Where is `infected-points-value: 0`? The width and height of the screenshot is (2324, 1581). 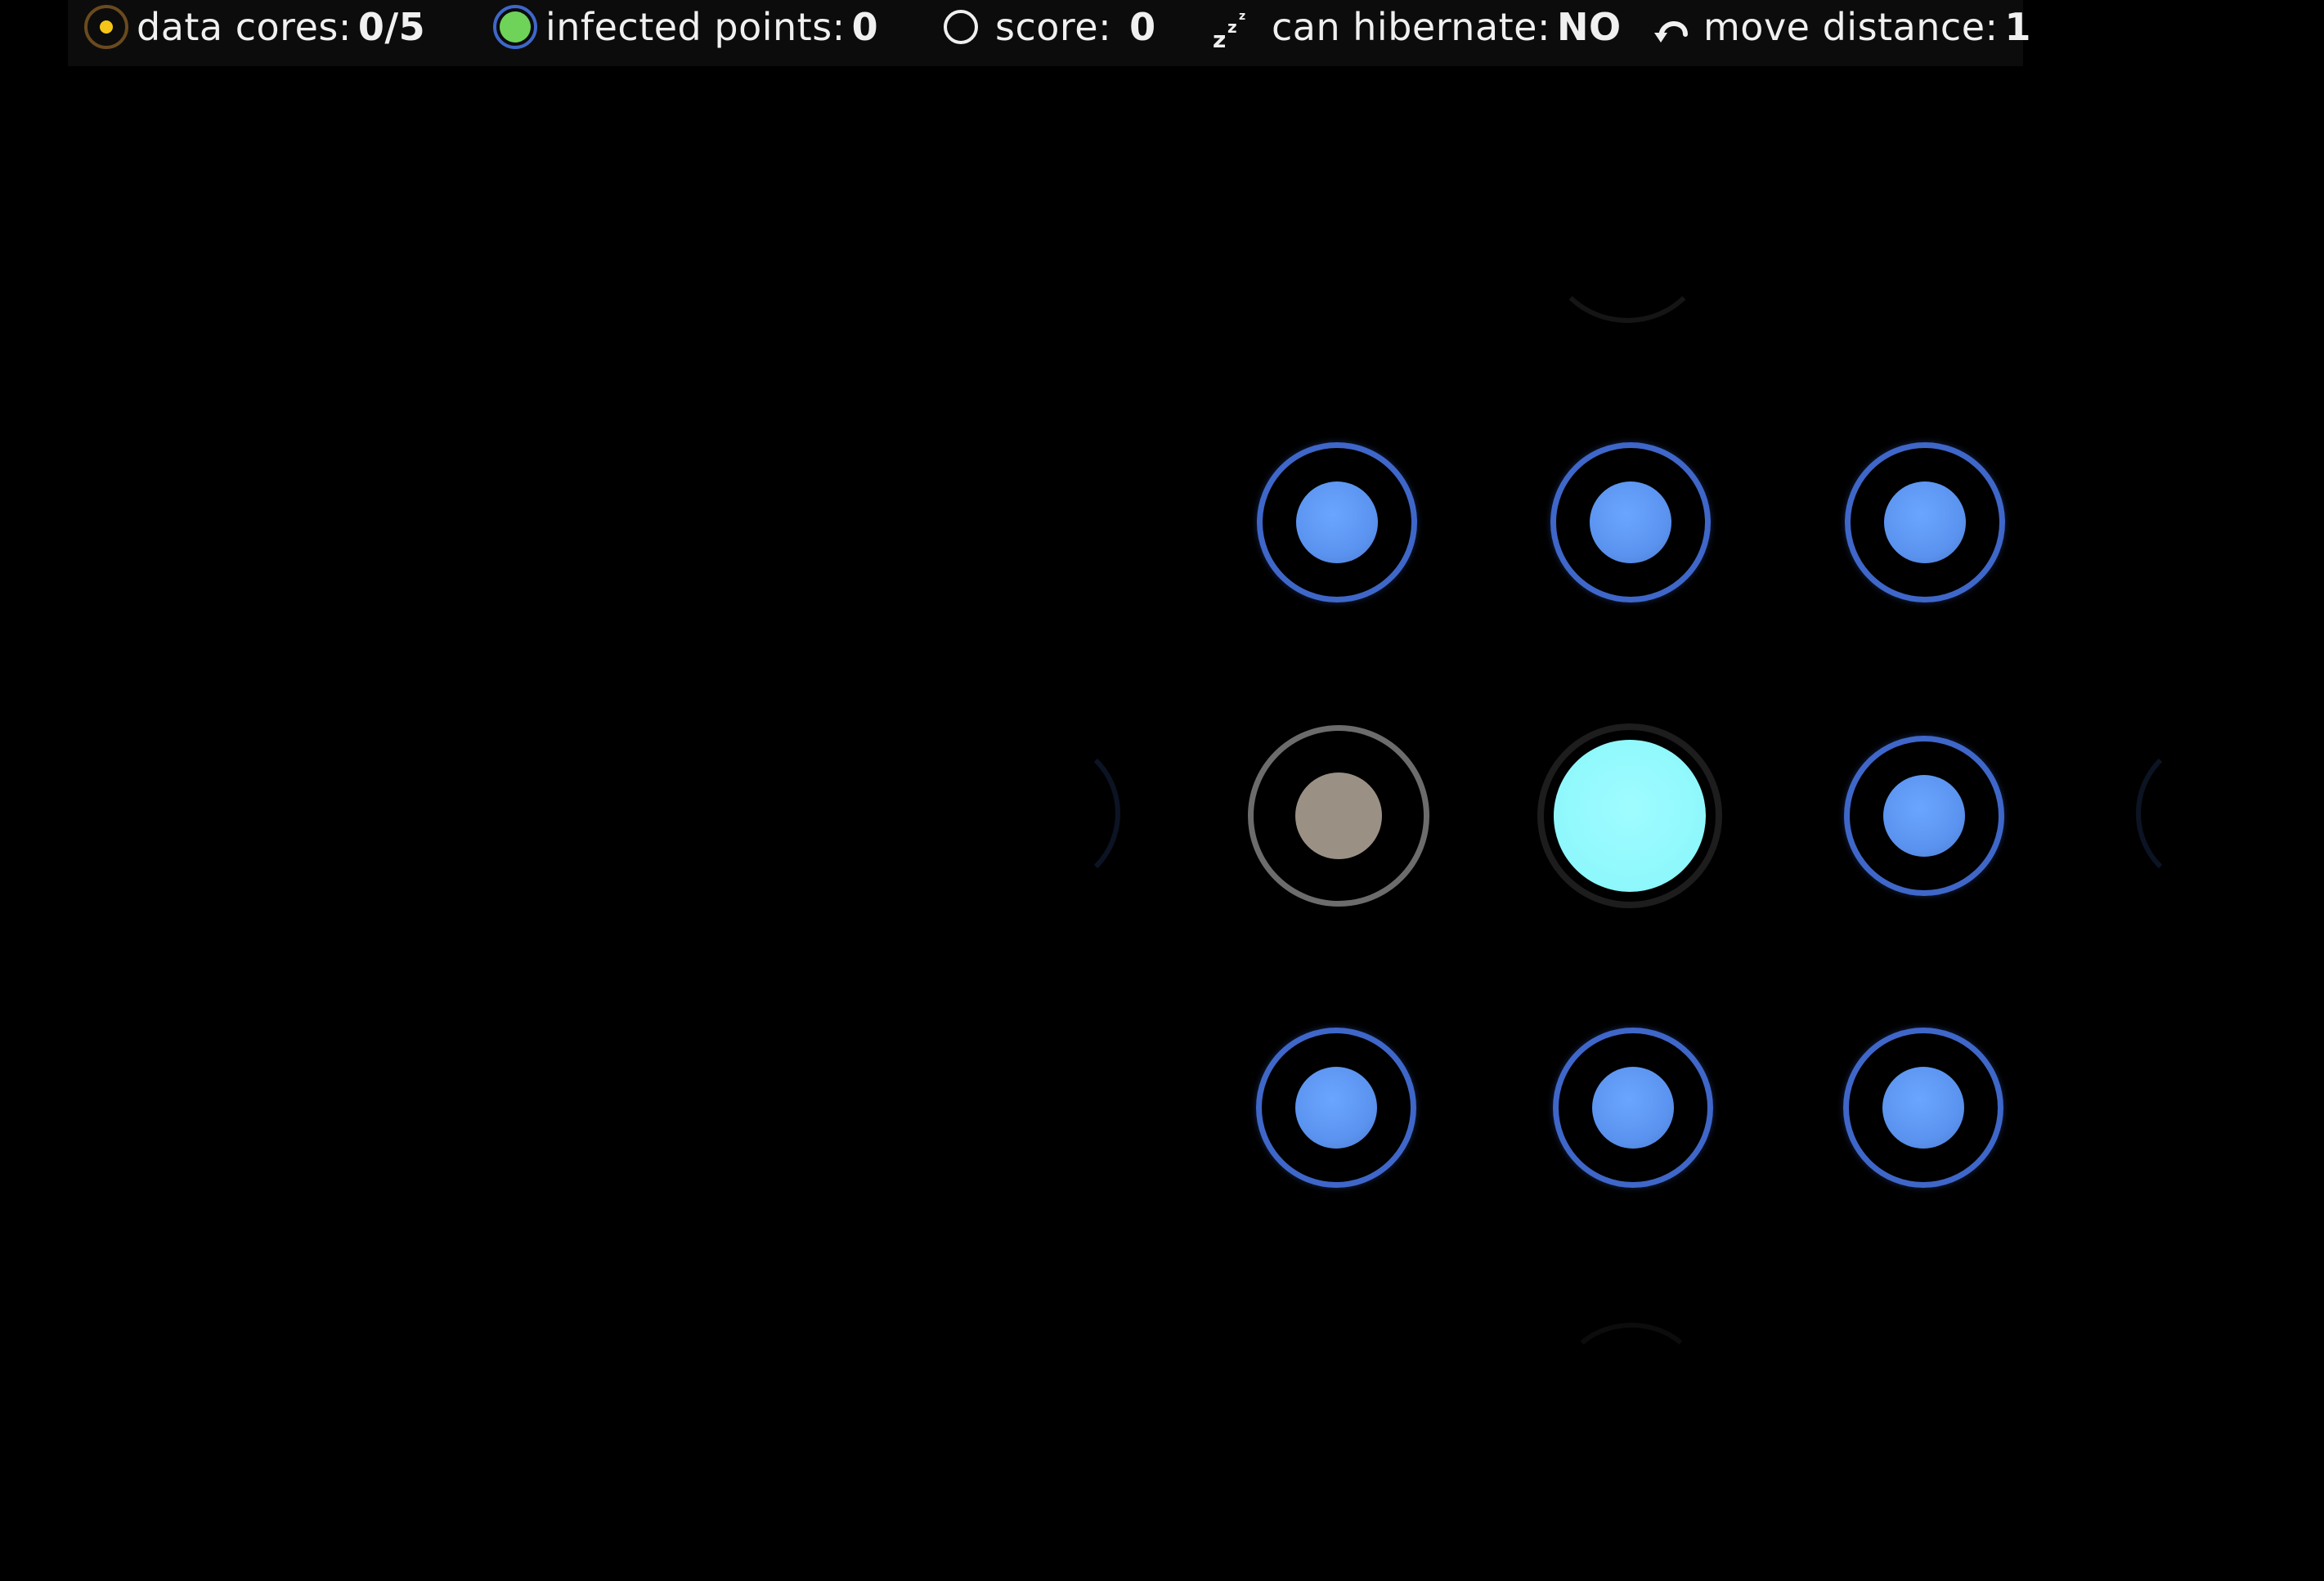 infected-points-value: 0 is located at coordinates (865, 27).